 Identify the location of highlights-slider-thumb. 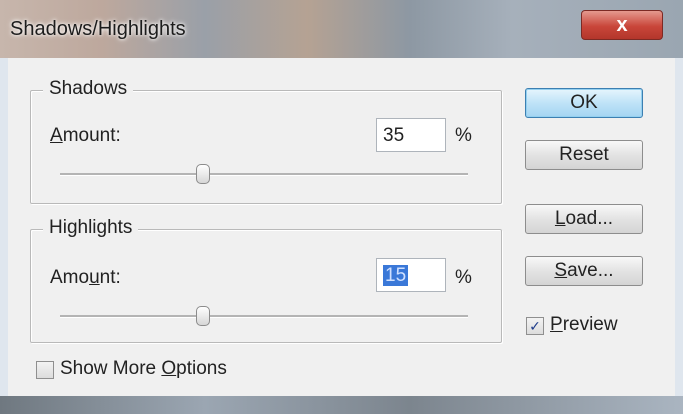
(203, 316).